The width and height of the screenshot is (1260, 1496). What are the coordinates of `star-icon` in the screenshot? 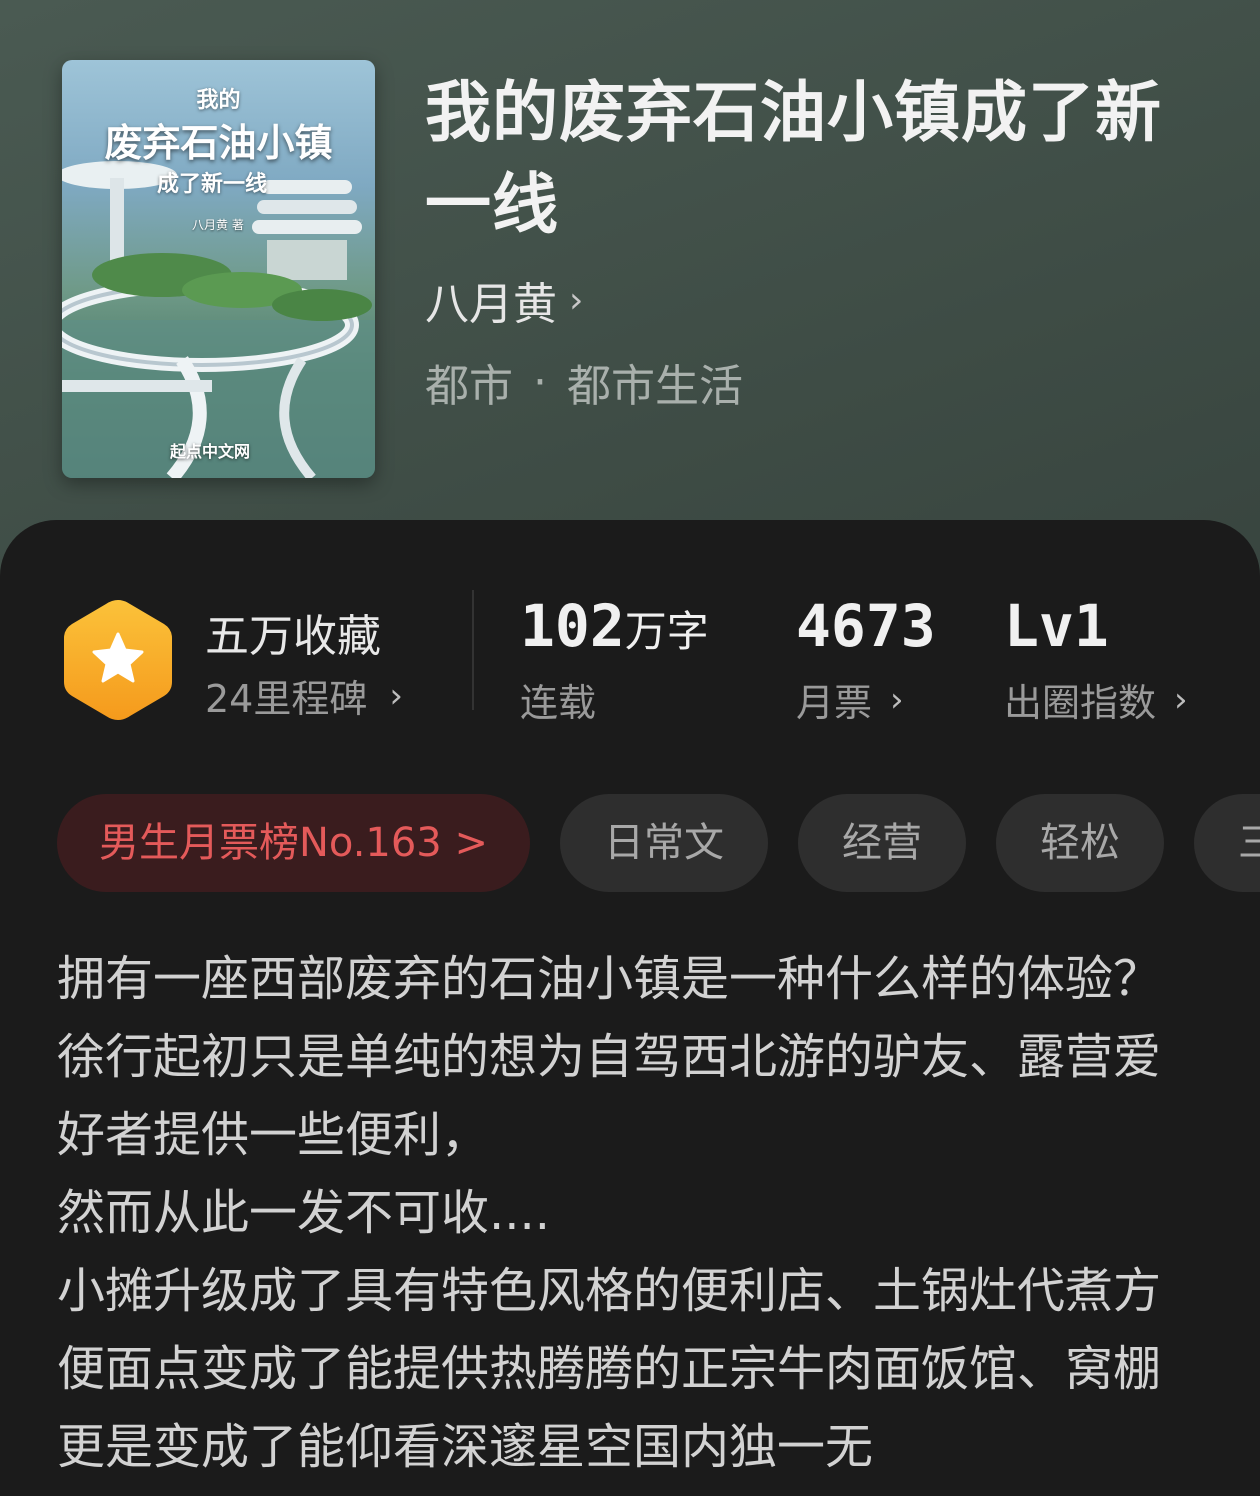 It's located at (118, 660).